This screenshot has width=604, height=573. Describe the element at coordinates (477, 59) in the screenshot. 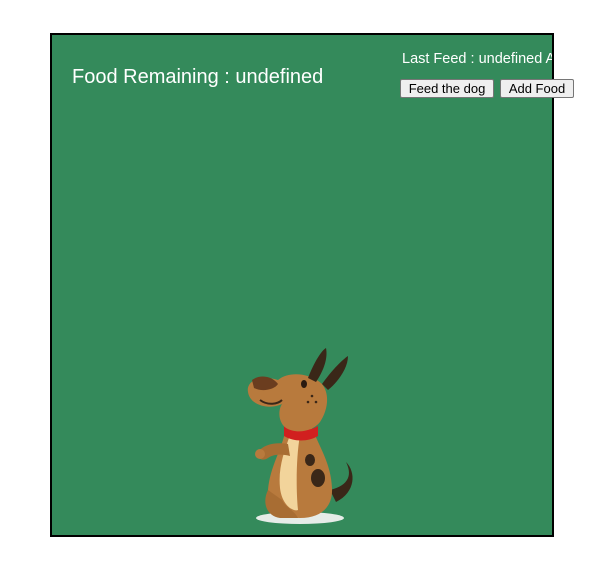

I see `last-feed-text: Last Feed : undefined AM` at that location.